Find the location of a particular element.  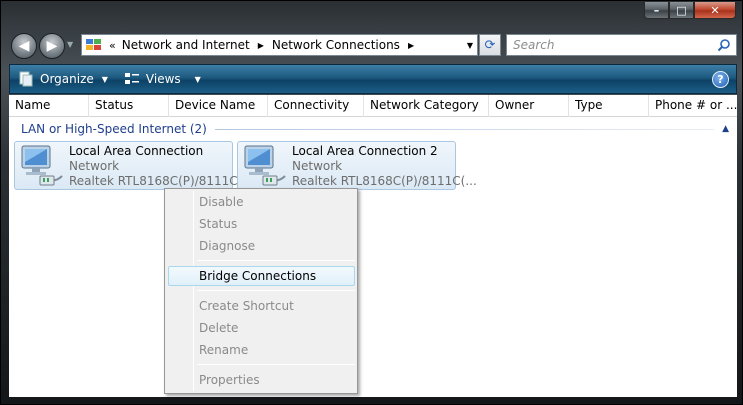

group-divider is located at coordinates (464, 129).